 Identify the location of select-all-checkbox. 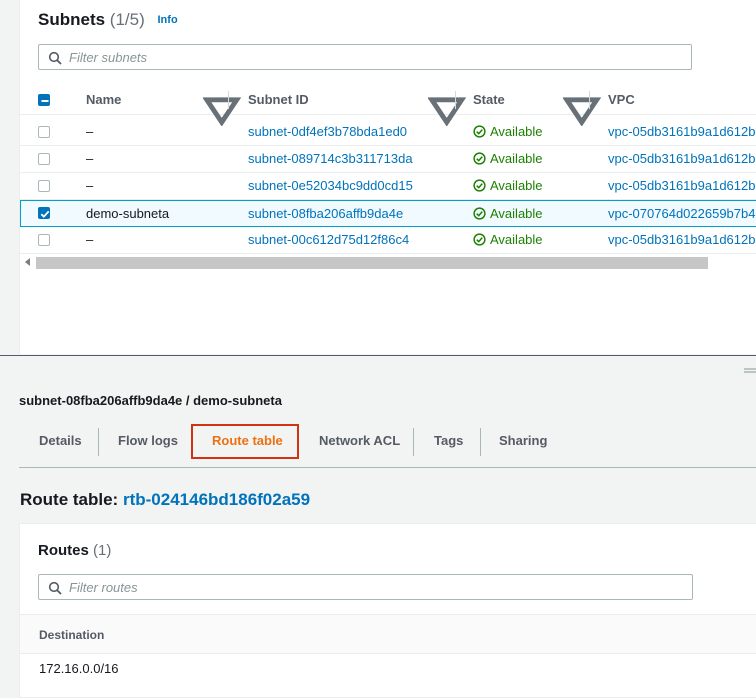
(44, 100).